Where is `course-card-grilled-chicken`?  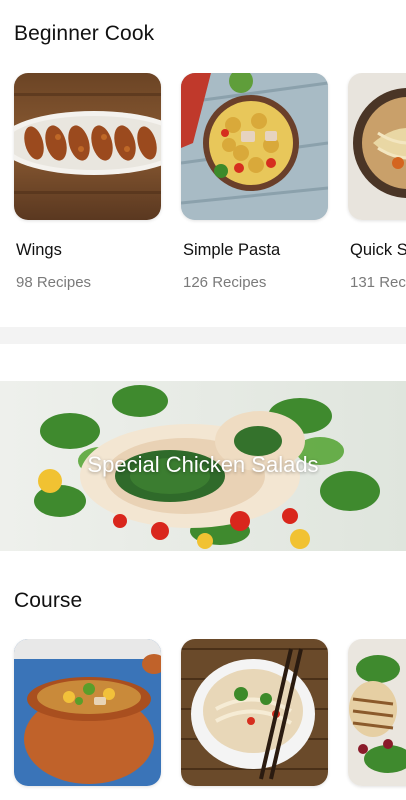
course-card-grilled-chicken is located at coordinates (377, 712).